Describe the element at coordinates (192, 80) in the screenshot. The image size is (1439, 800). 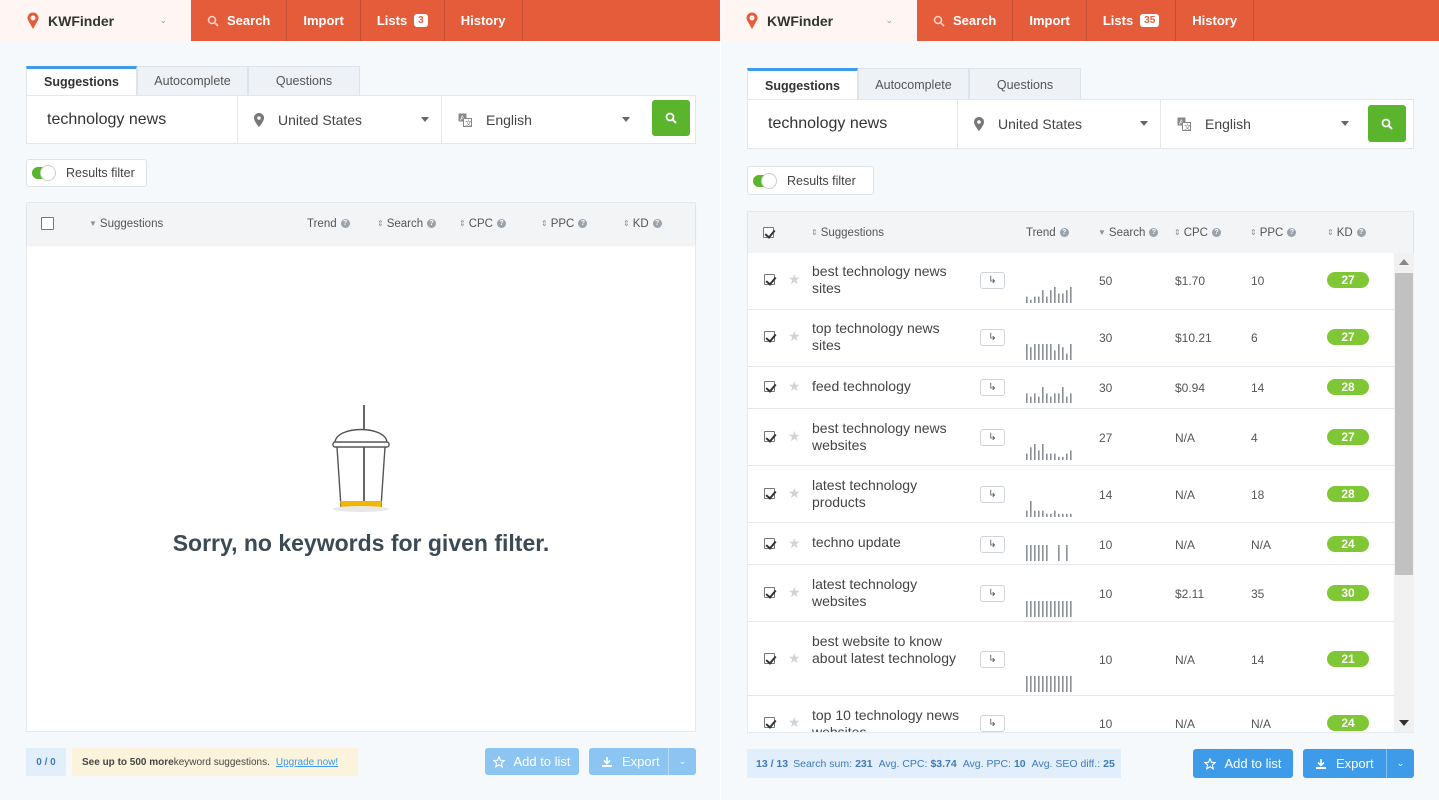
I see `tab-autocomplete: Autocomplete` at that location.